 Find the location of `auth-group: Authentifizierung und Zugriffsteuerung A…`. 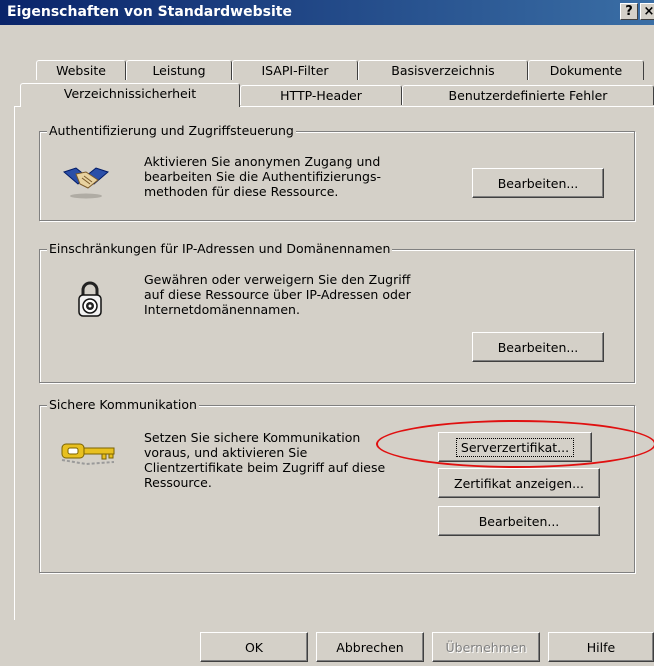

auth-group: Authentifizierung und Zugriffsteuerung A… is located at coordinates (337, 172).